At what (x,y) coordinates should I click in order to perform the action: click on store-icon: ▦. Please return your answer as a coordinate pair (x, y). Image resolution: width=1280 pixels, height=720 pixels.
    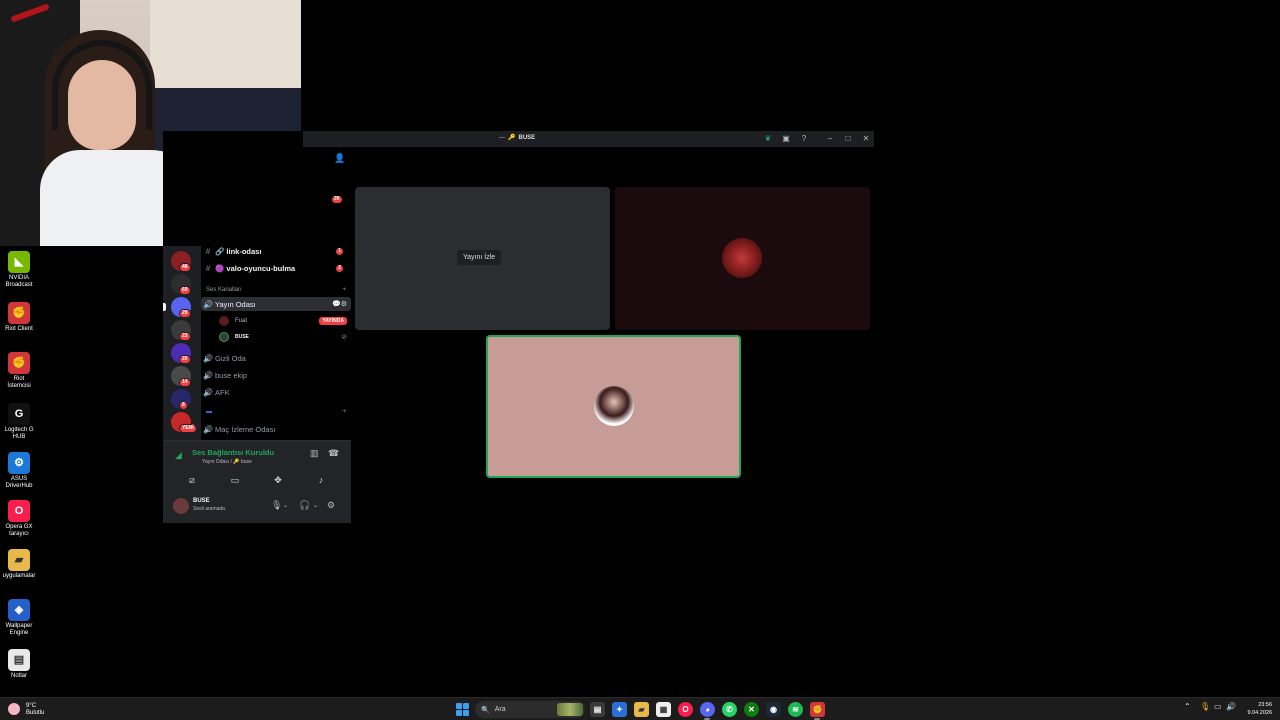
    Looking at the image, I should click on (663, 709).